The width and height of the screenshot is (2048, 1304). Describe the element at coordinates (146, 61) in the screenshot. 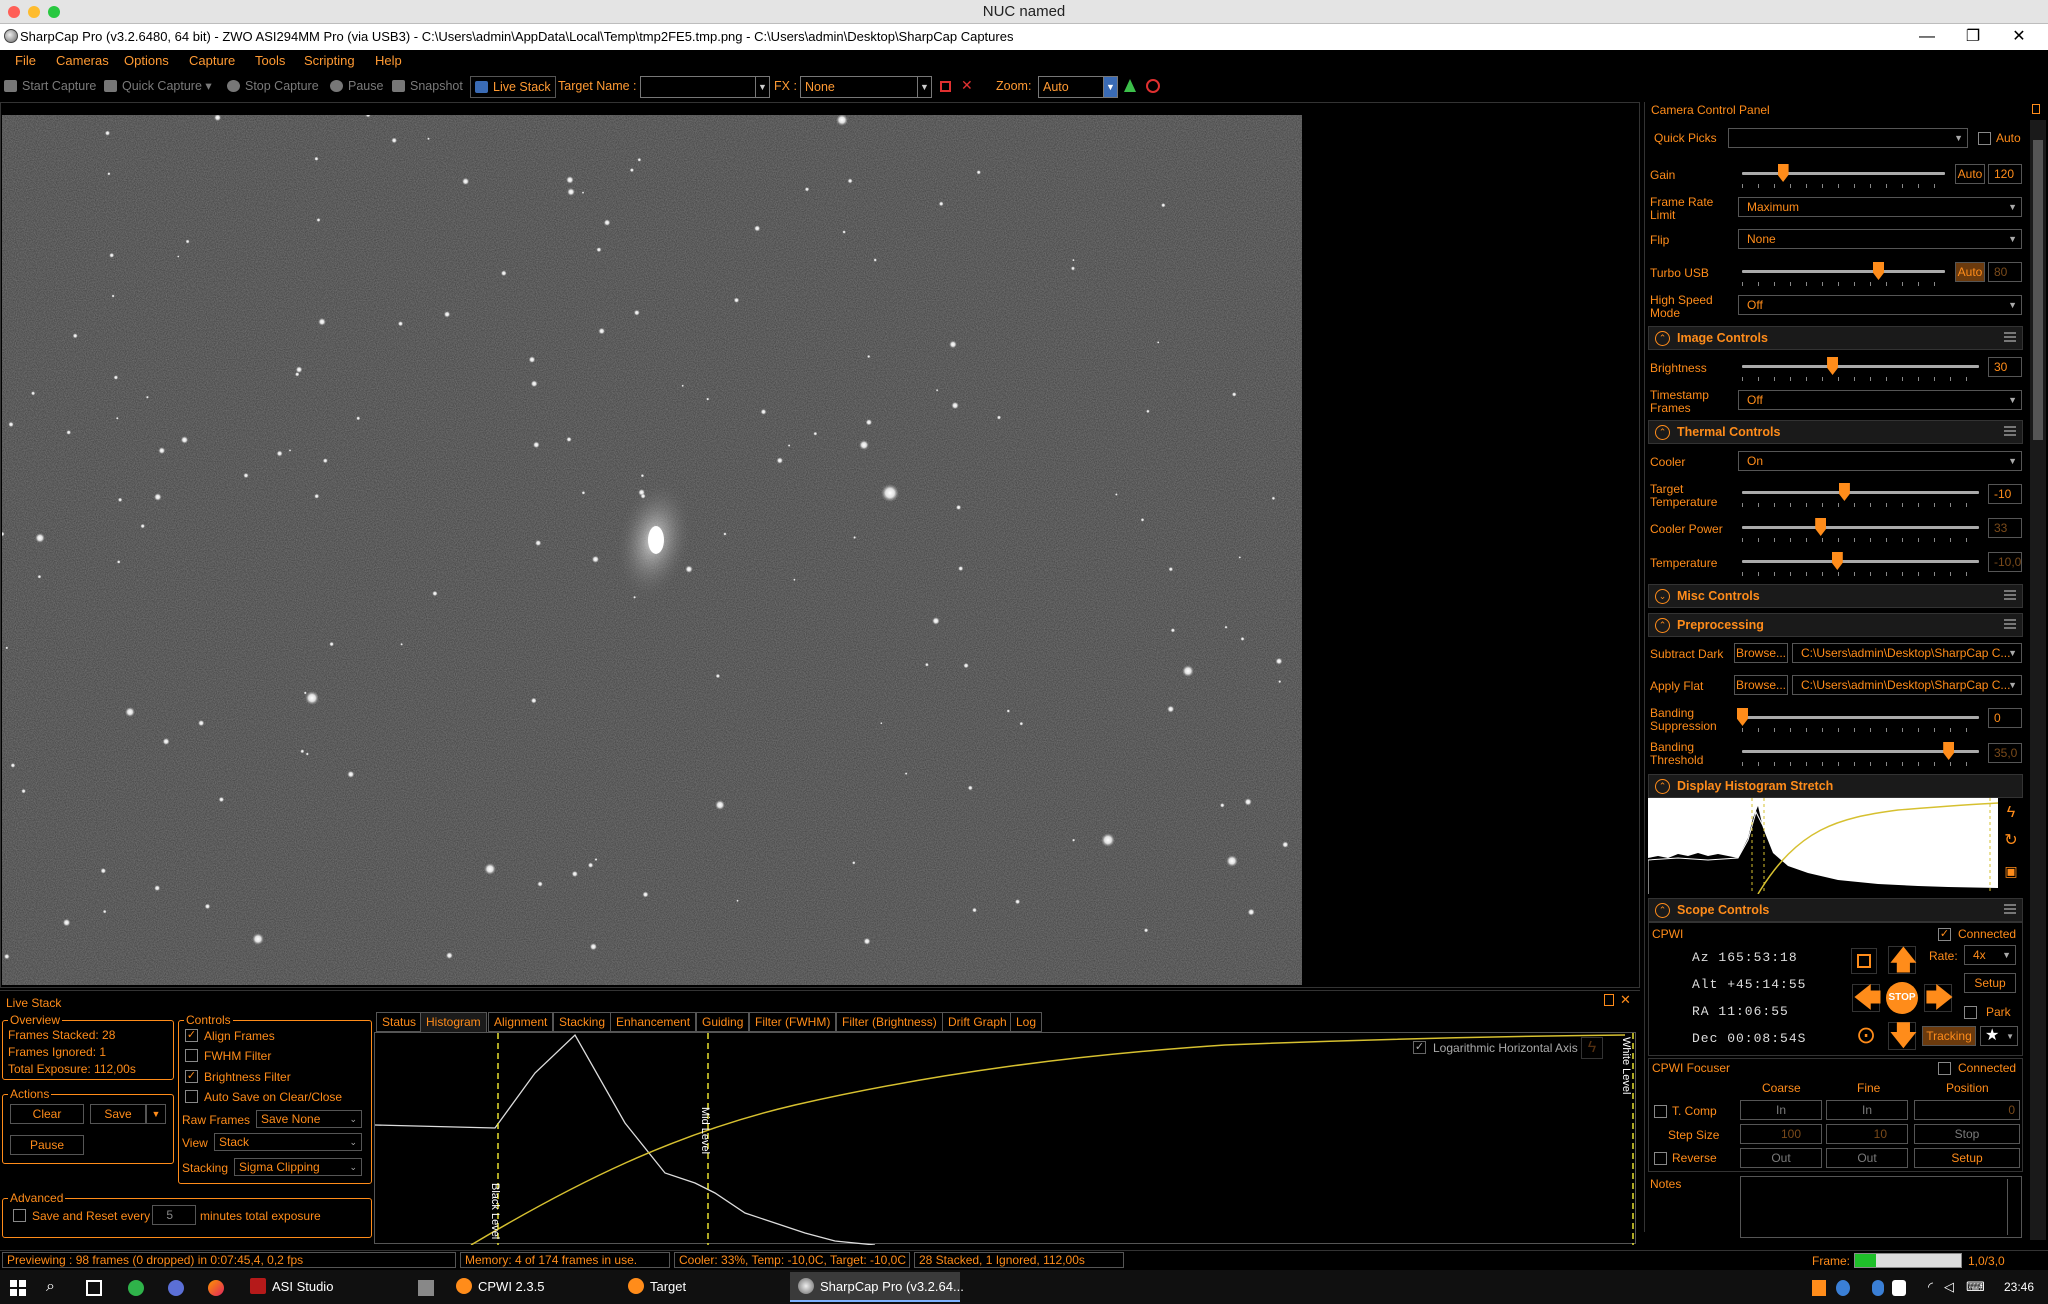

I see `menu-options: Options` at that location.